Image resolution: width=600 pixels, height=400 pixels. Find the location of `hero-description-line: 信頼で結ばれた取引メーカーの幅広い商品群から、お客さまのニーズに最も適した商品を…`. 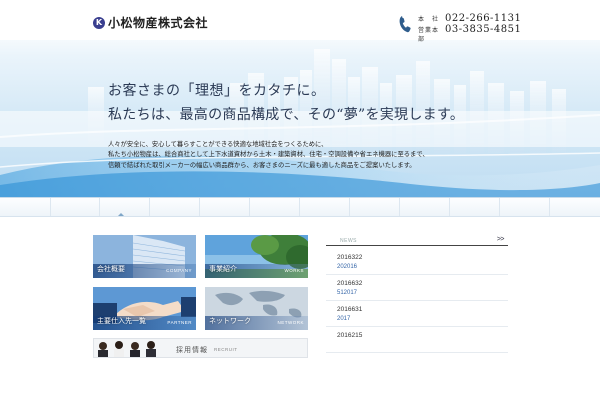

hero-description-line: 信頼で結ばれた取引メーカーの幅広い商品群から、お客さまのニーズに最も適した商品を… is located at coordinates (262, 165).